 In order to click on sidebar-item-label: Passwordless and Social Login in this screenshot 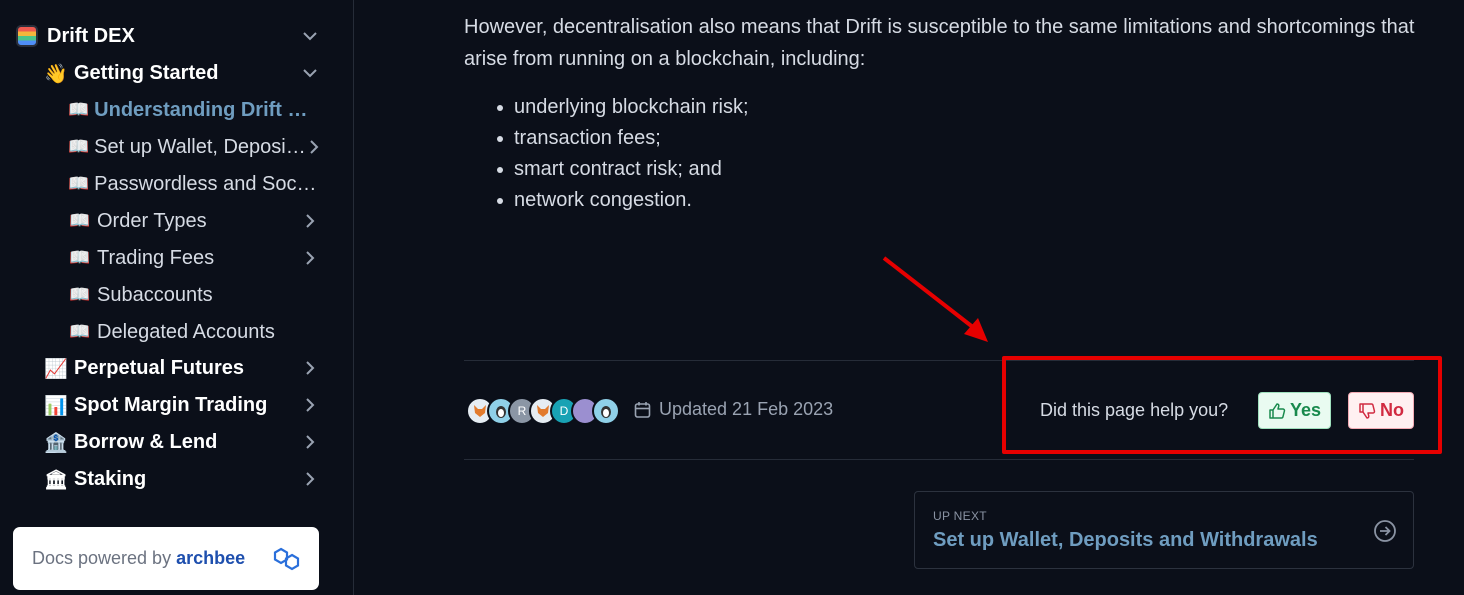, I will do `click(207, 183)`.